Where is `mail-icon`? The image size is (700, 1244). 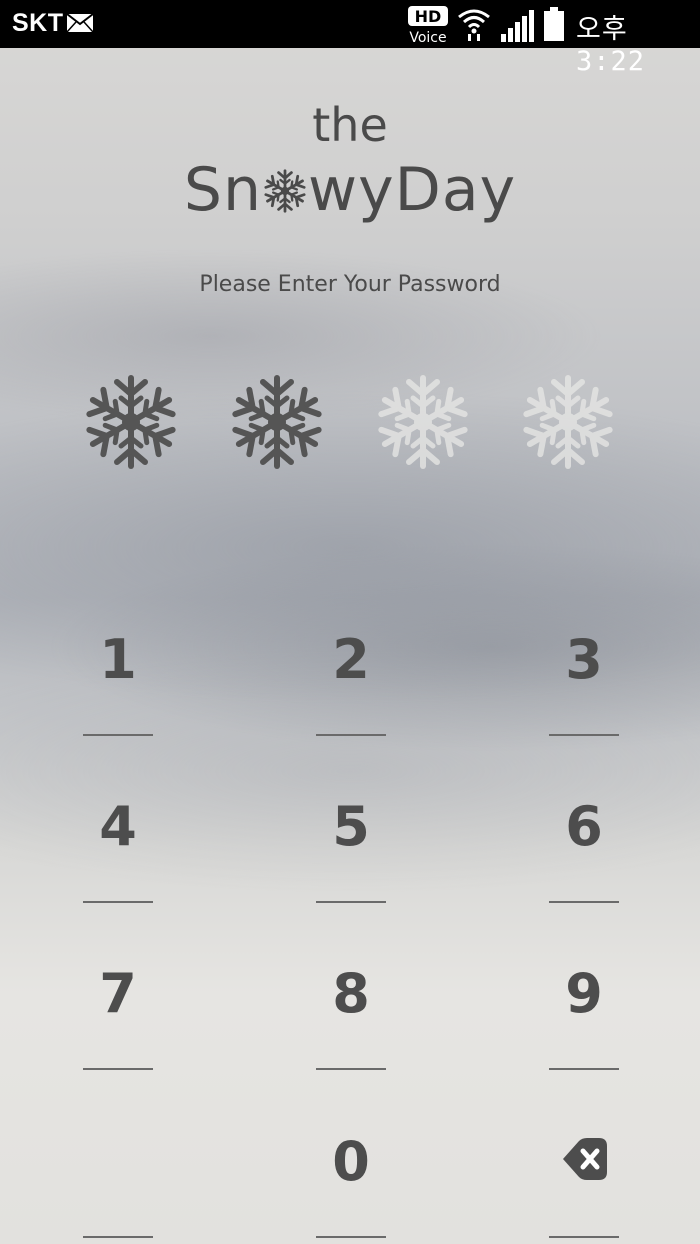
mail-icon is located at coordinates (80, 23).